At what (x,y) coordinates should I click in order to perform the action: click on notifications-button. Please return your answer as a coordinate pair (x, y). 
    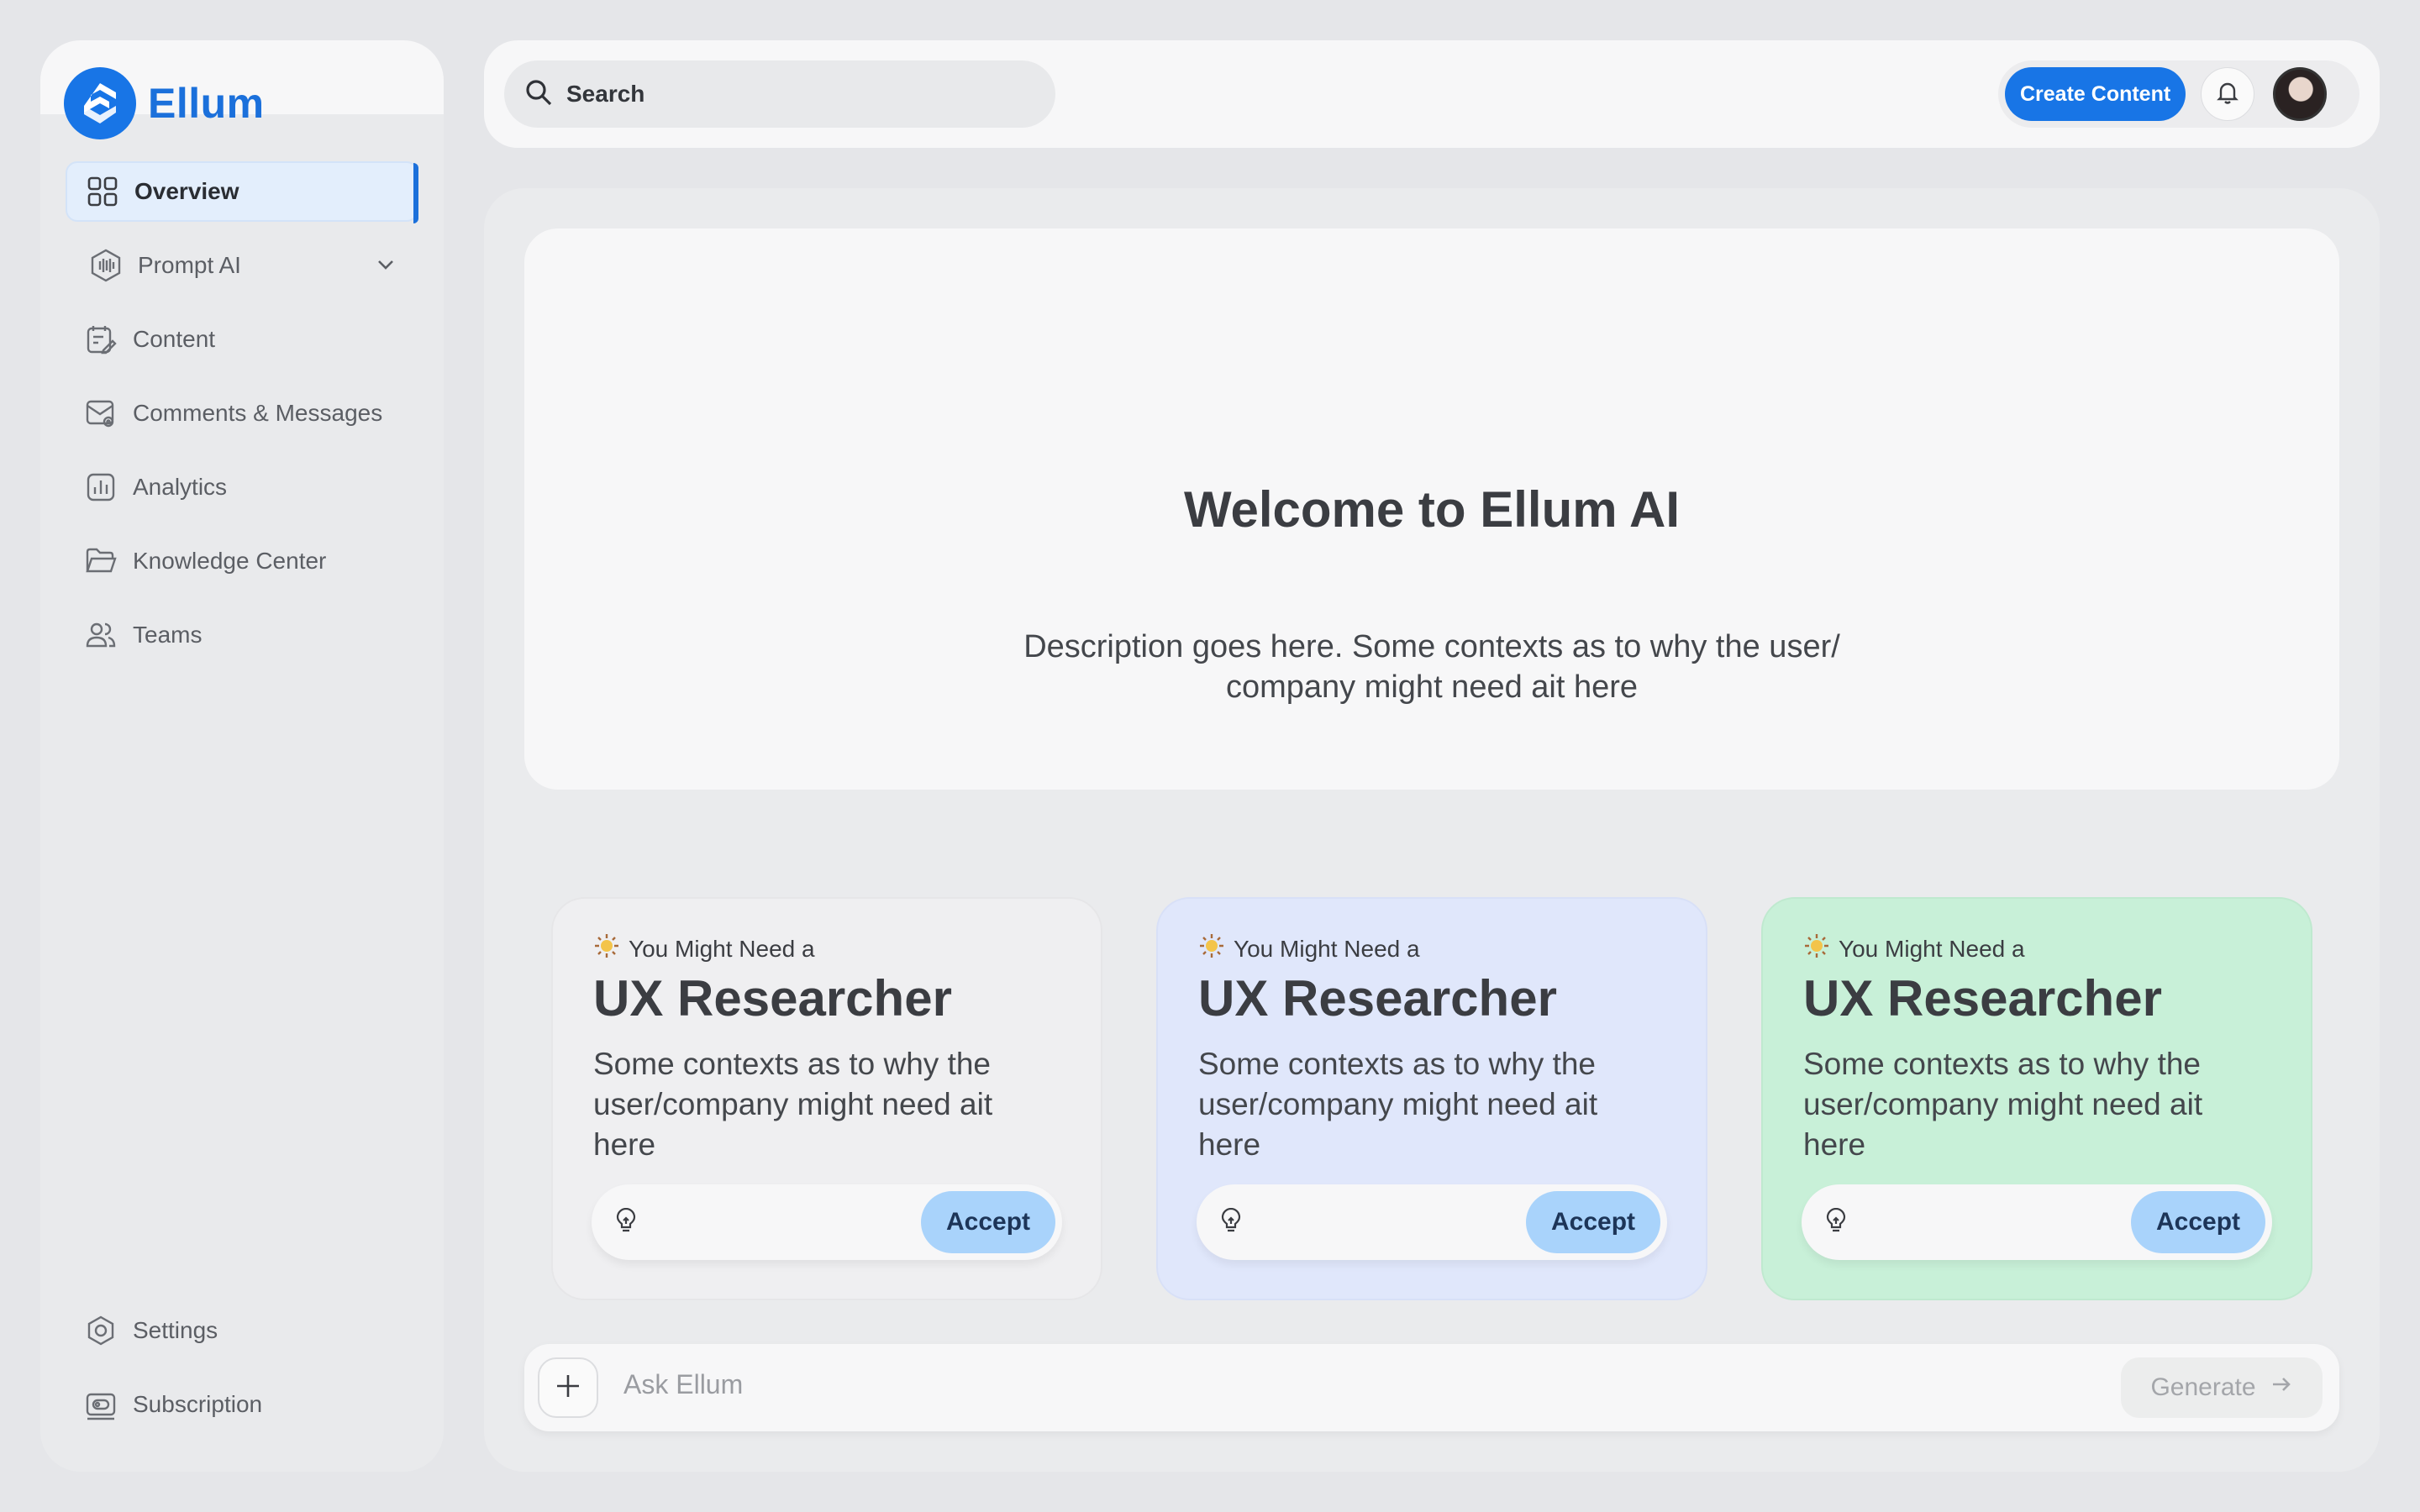
    Looking at the image, I should click on (2228, 94).